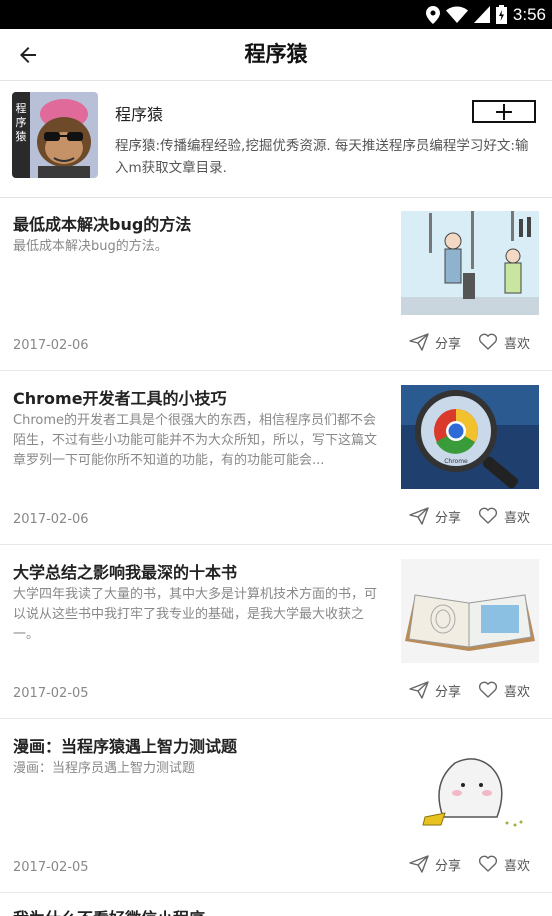 The height and width of the screenshot is (916, 552). I want to click on article-summary: 漫画：当程序员遇上智力测试题, so click(104, 768).